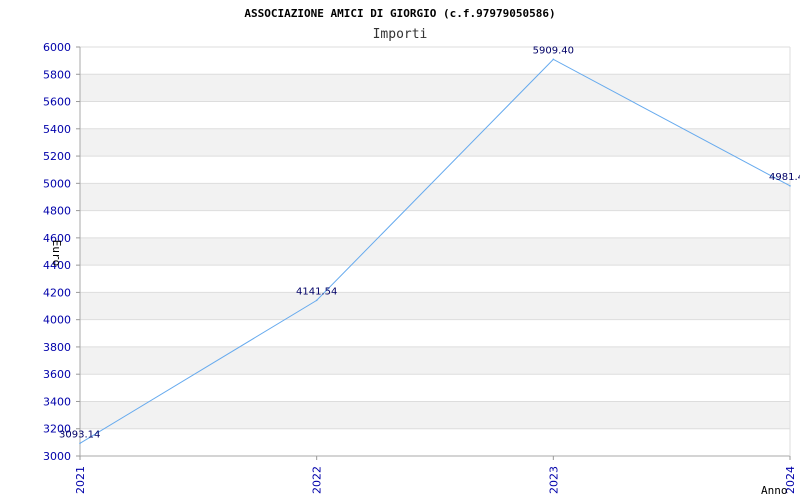 This screenshot has height=500, width=800. Describe the element at coordinates (57, 374) in the screenshot. I see `y-tick-label: 3600` at that location.